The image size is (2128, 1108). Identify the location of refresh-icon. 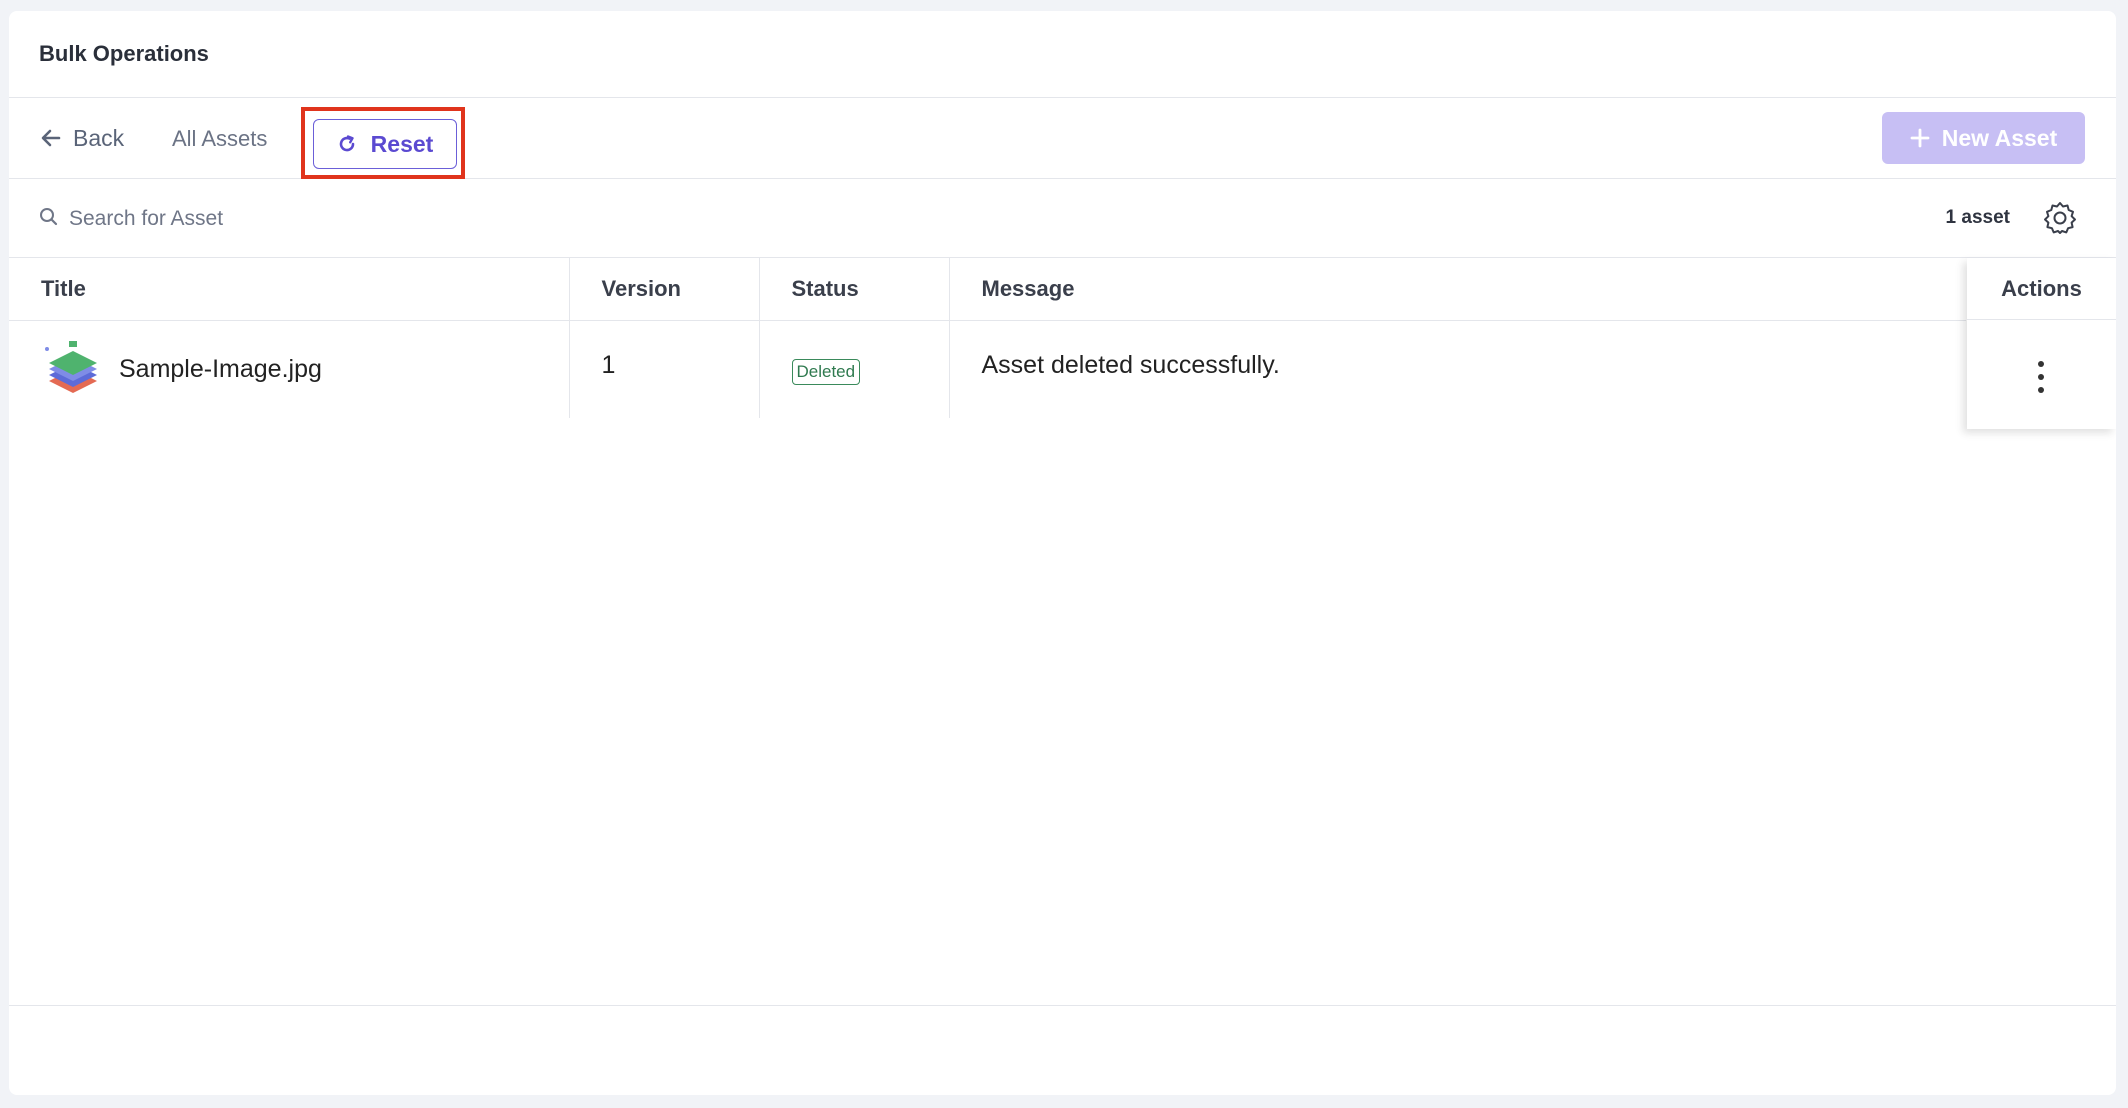
(346, 143).